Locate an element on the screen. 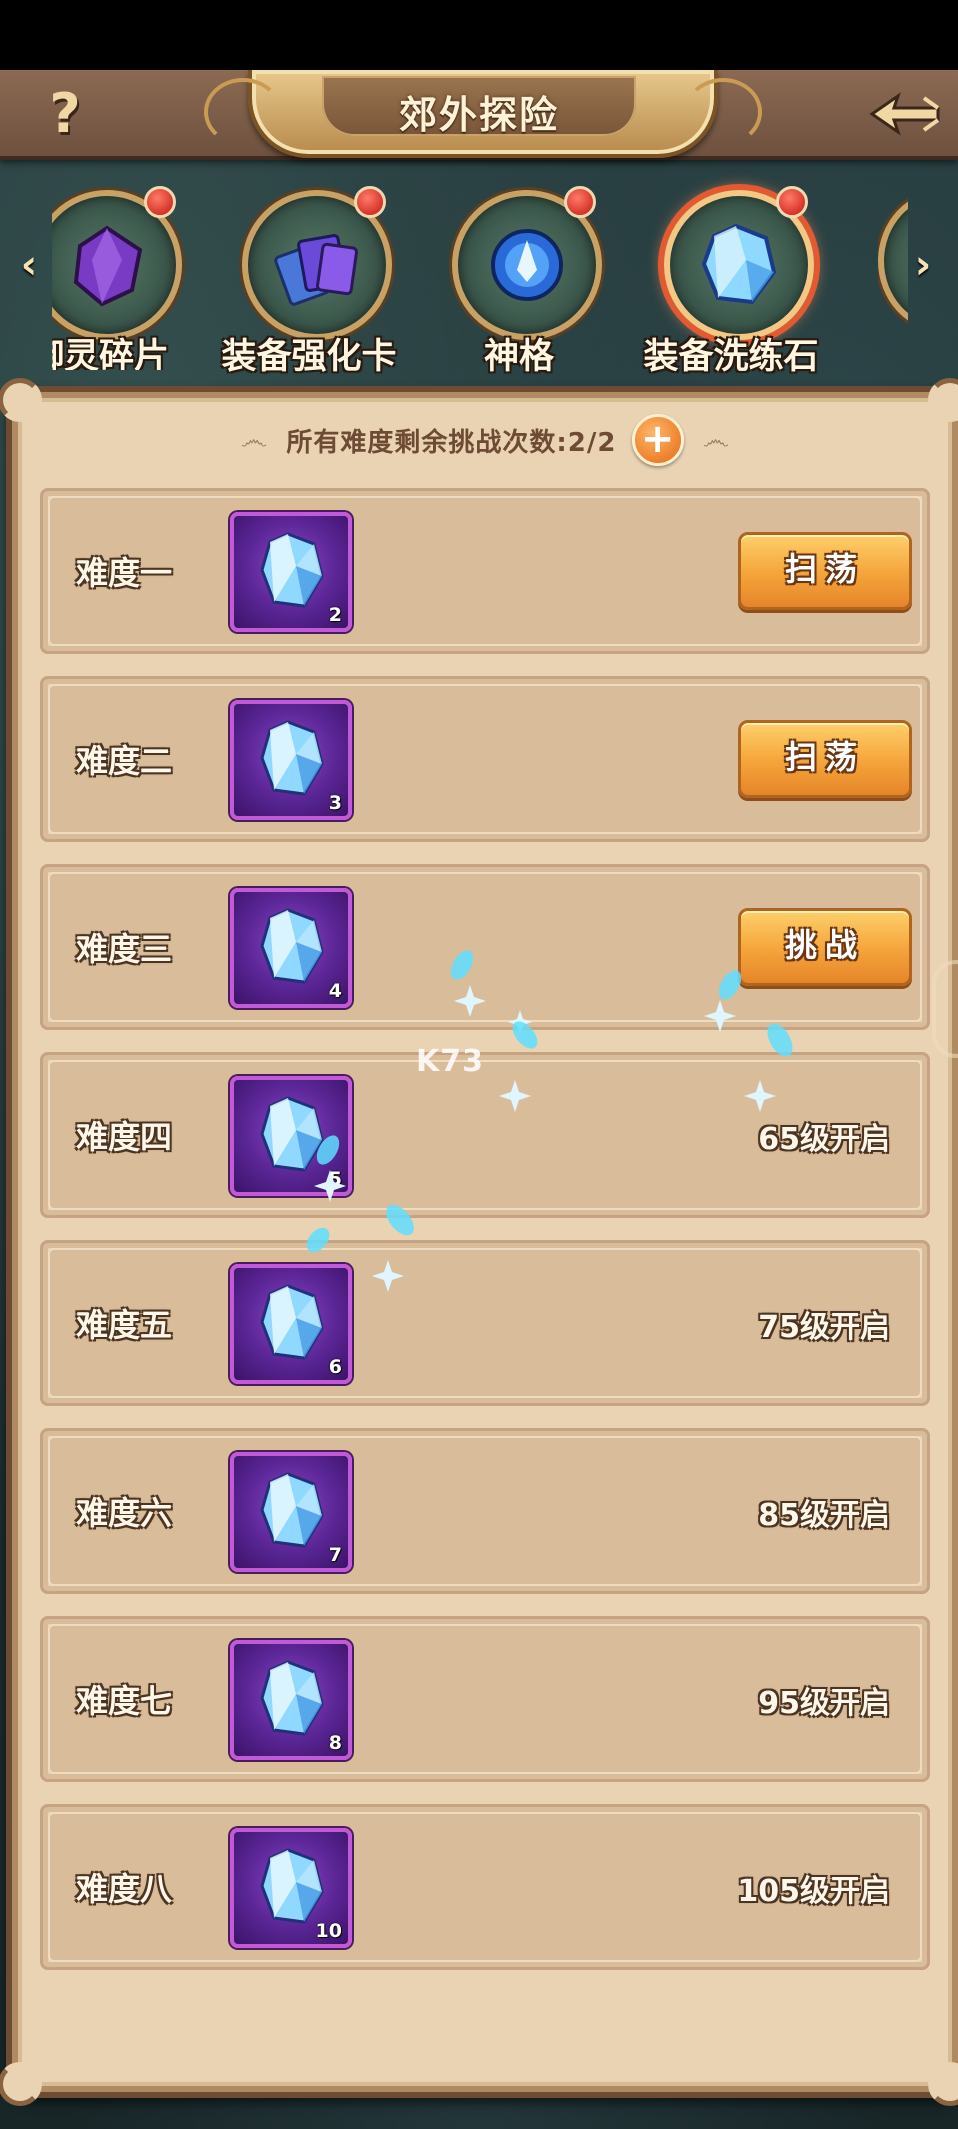  unlock-requirement: 85级开启 is located at coordinates (824, 1515).